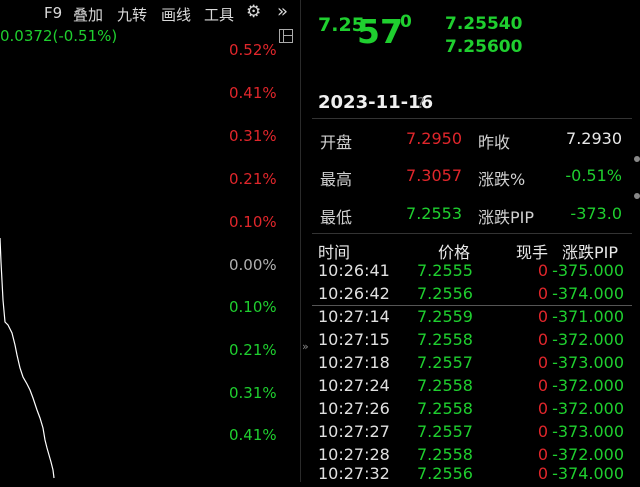 The height and width of the screenshot is (487, 640). What do you see at coordinates (376, 102) in the screenshot?
I see `trade-date: 2023-11-16` at bounding box center [376, 102].